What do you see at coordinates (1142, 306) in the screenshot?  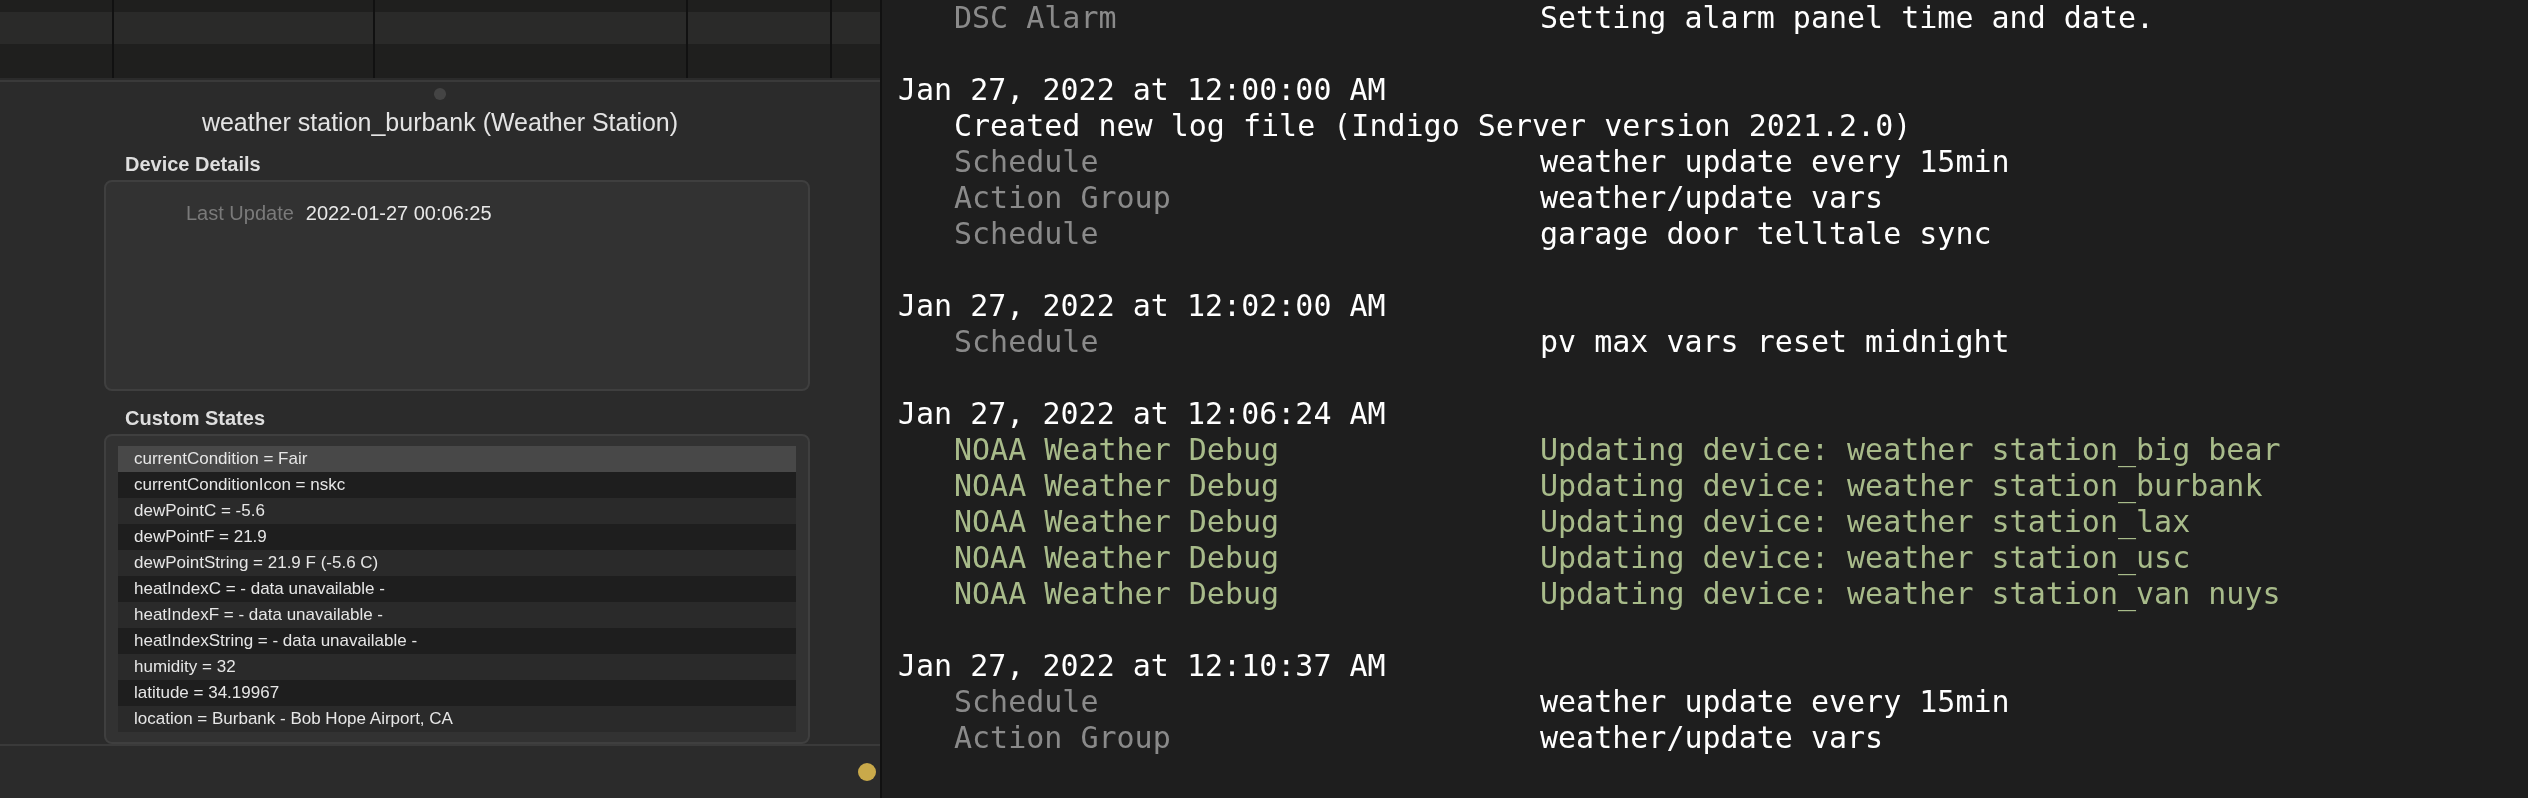 I see `log-timestamp: Jan 27, 2022 at 12:02:00 AM` at bounding box center [1142, 306].